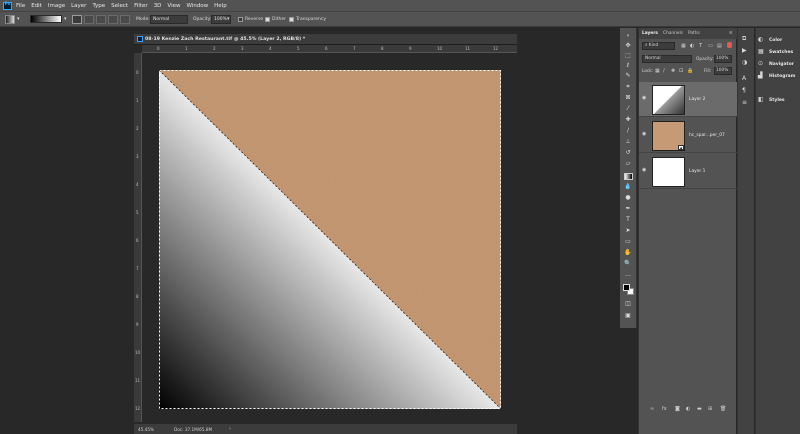  I want to click on zoom-level: 45.45%, so click(146, 429).